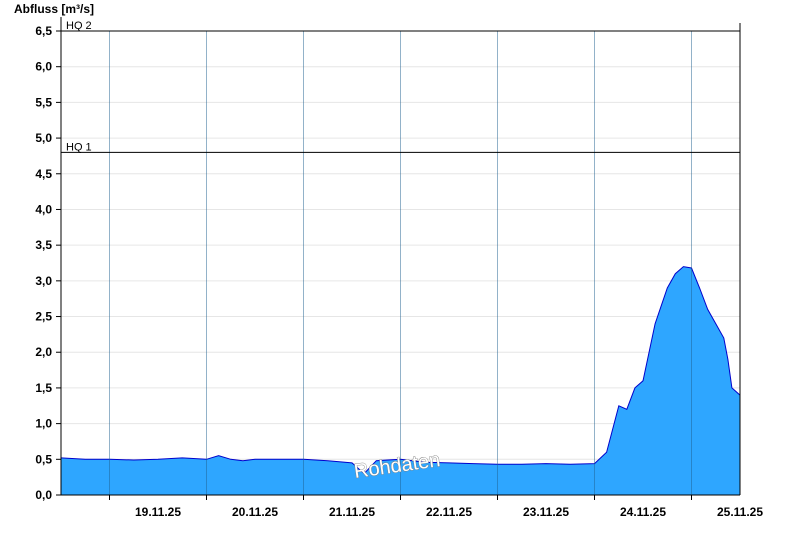  What do you see at coordinates (54, 9) in the screenshot?
I see `y-axis-label: Abfluss [m³/s]` at bounding box center [54, 9].